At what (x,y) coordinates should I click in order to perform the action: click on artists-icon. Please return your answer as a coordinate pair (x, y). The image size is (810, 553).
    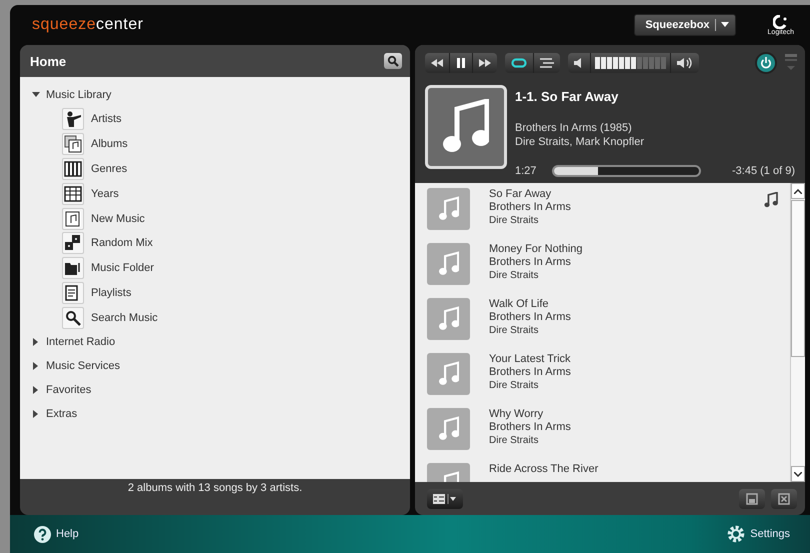
    Looking at the image, I should click on (73, 119).